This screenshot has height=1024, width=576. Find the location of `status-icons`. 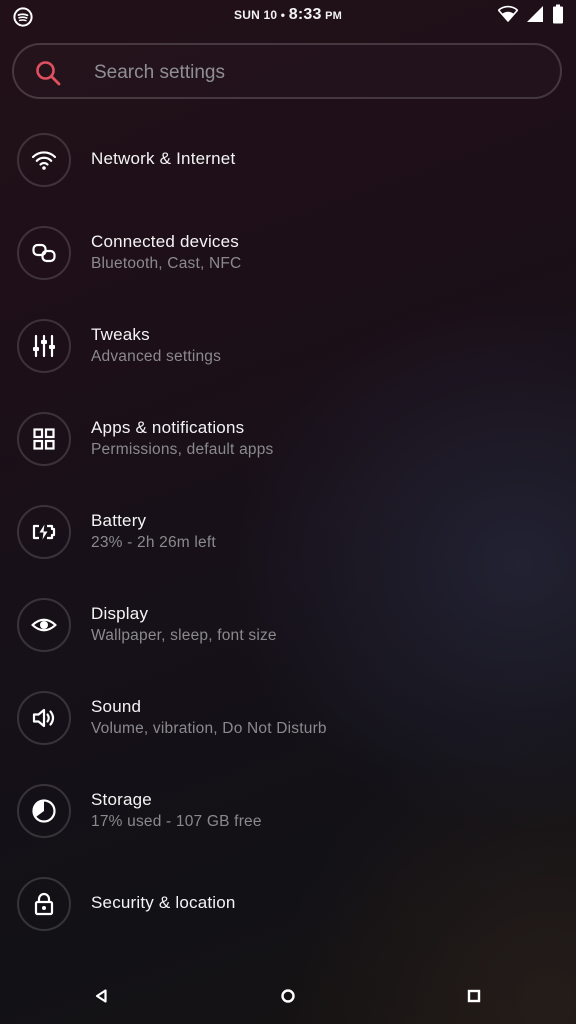

status-icons is located at coordinates (530, 16).